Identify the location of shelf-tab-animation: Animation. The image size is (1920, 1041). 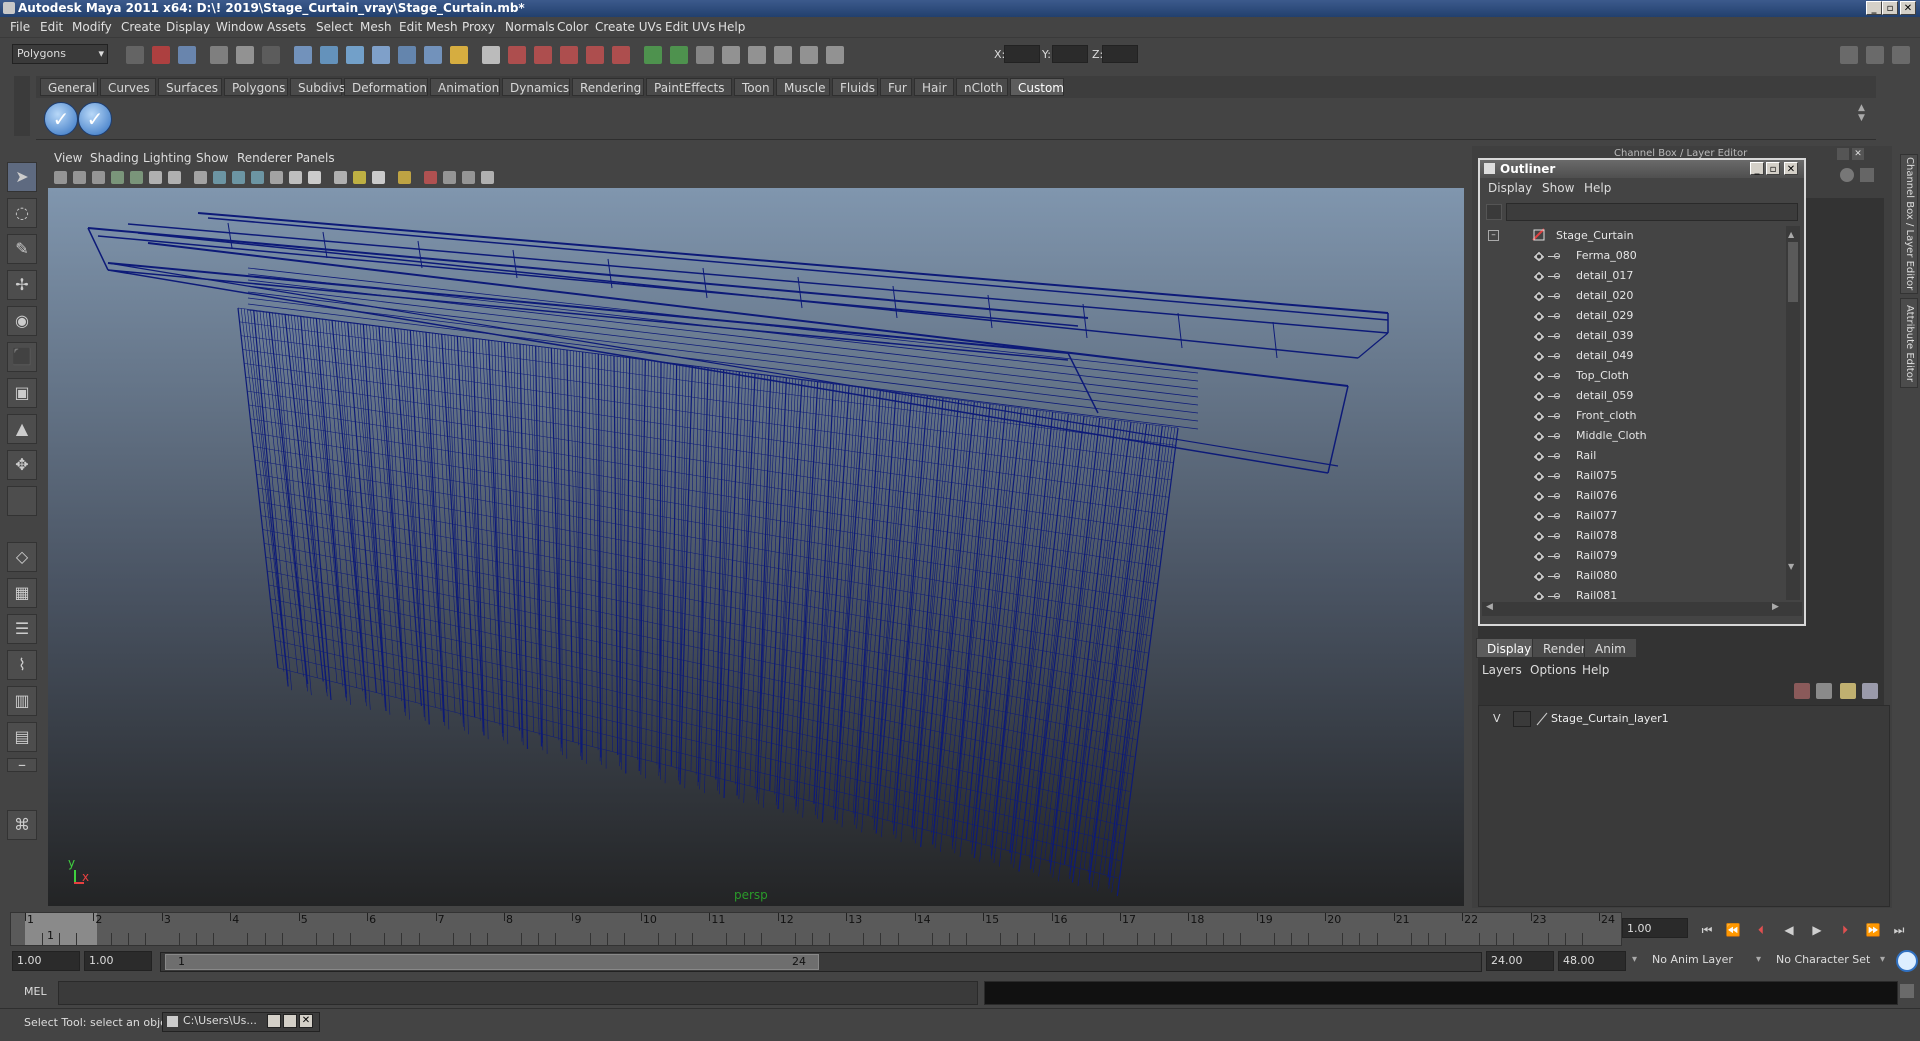
(465, 87).